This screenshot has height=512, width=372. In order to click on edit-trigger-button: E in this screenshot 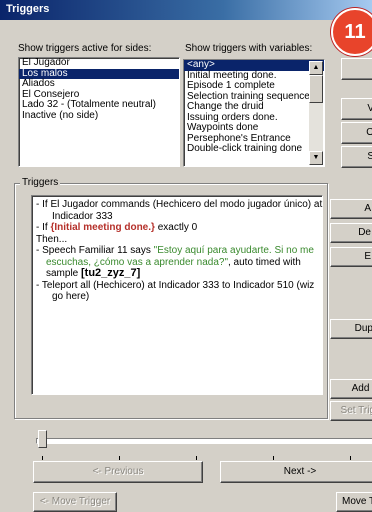, I will do `click(351, 257)`.